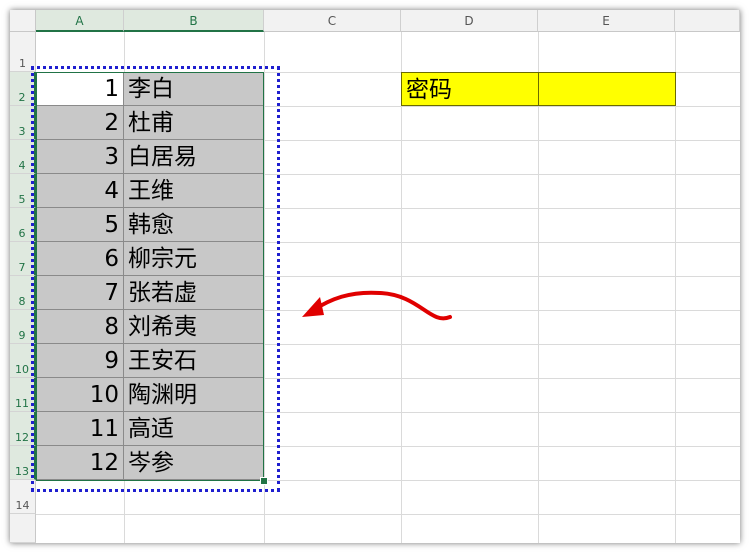  What do you see at coordinates (80, 259) in the screenshot?
I see `cell-a7: 6` at bounding box center [80, 259].